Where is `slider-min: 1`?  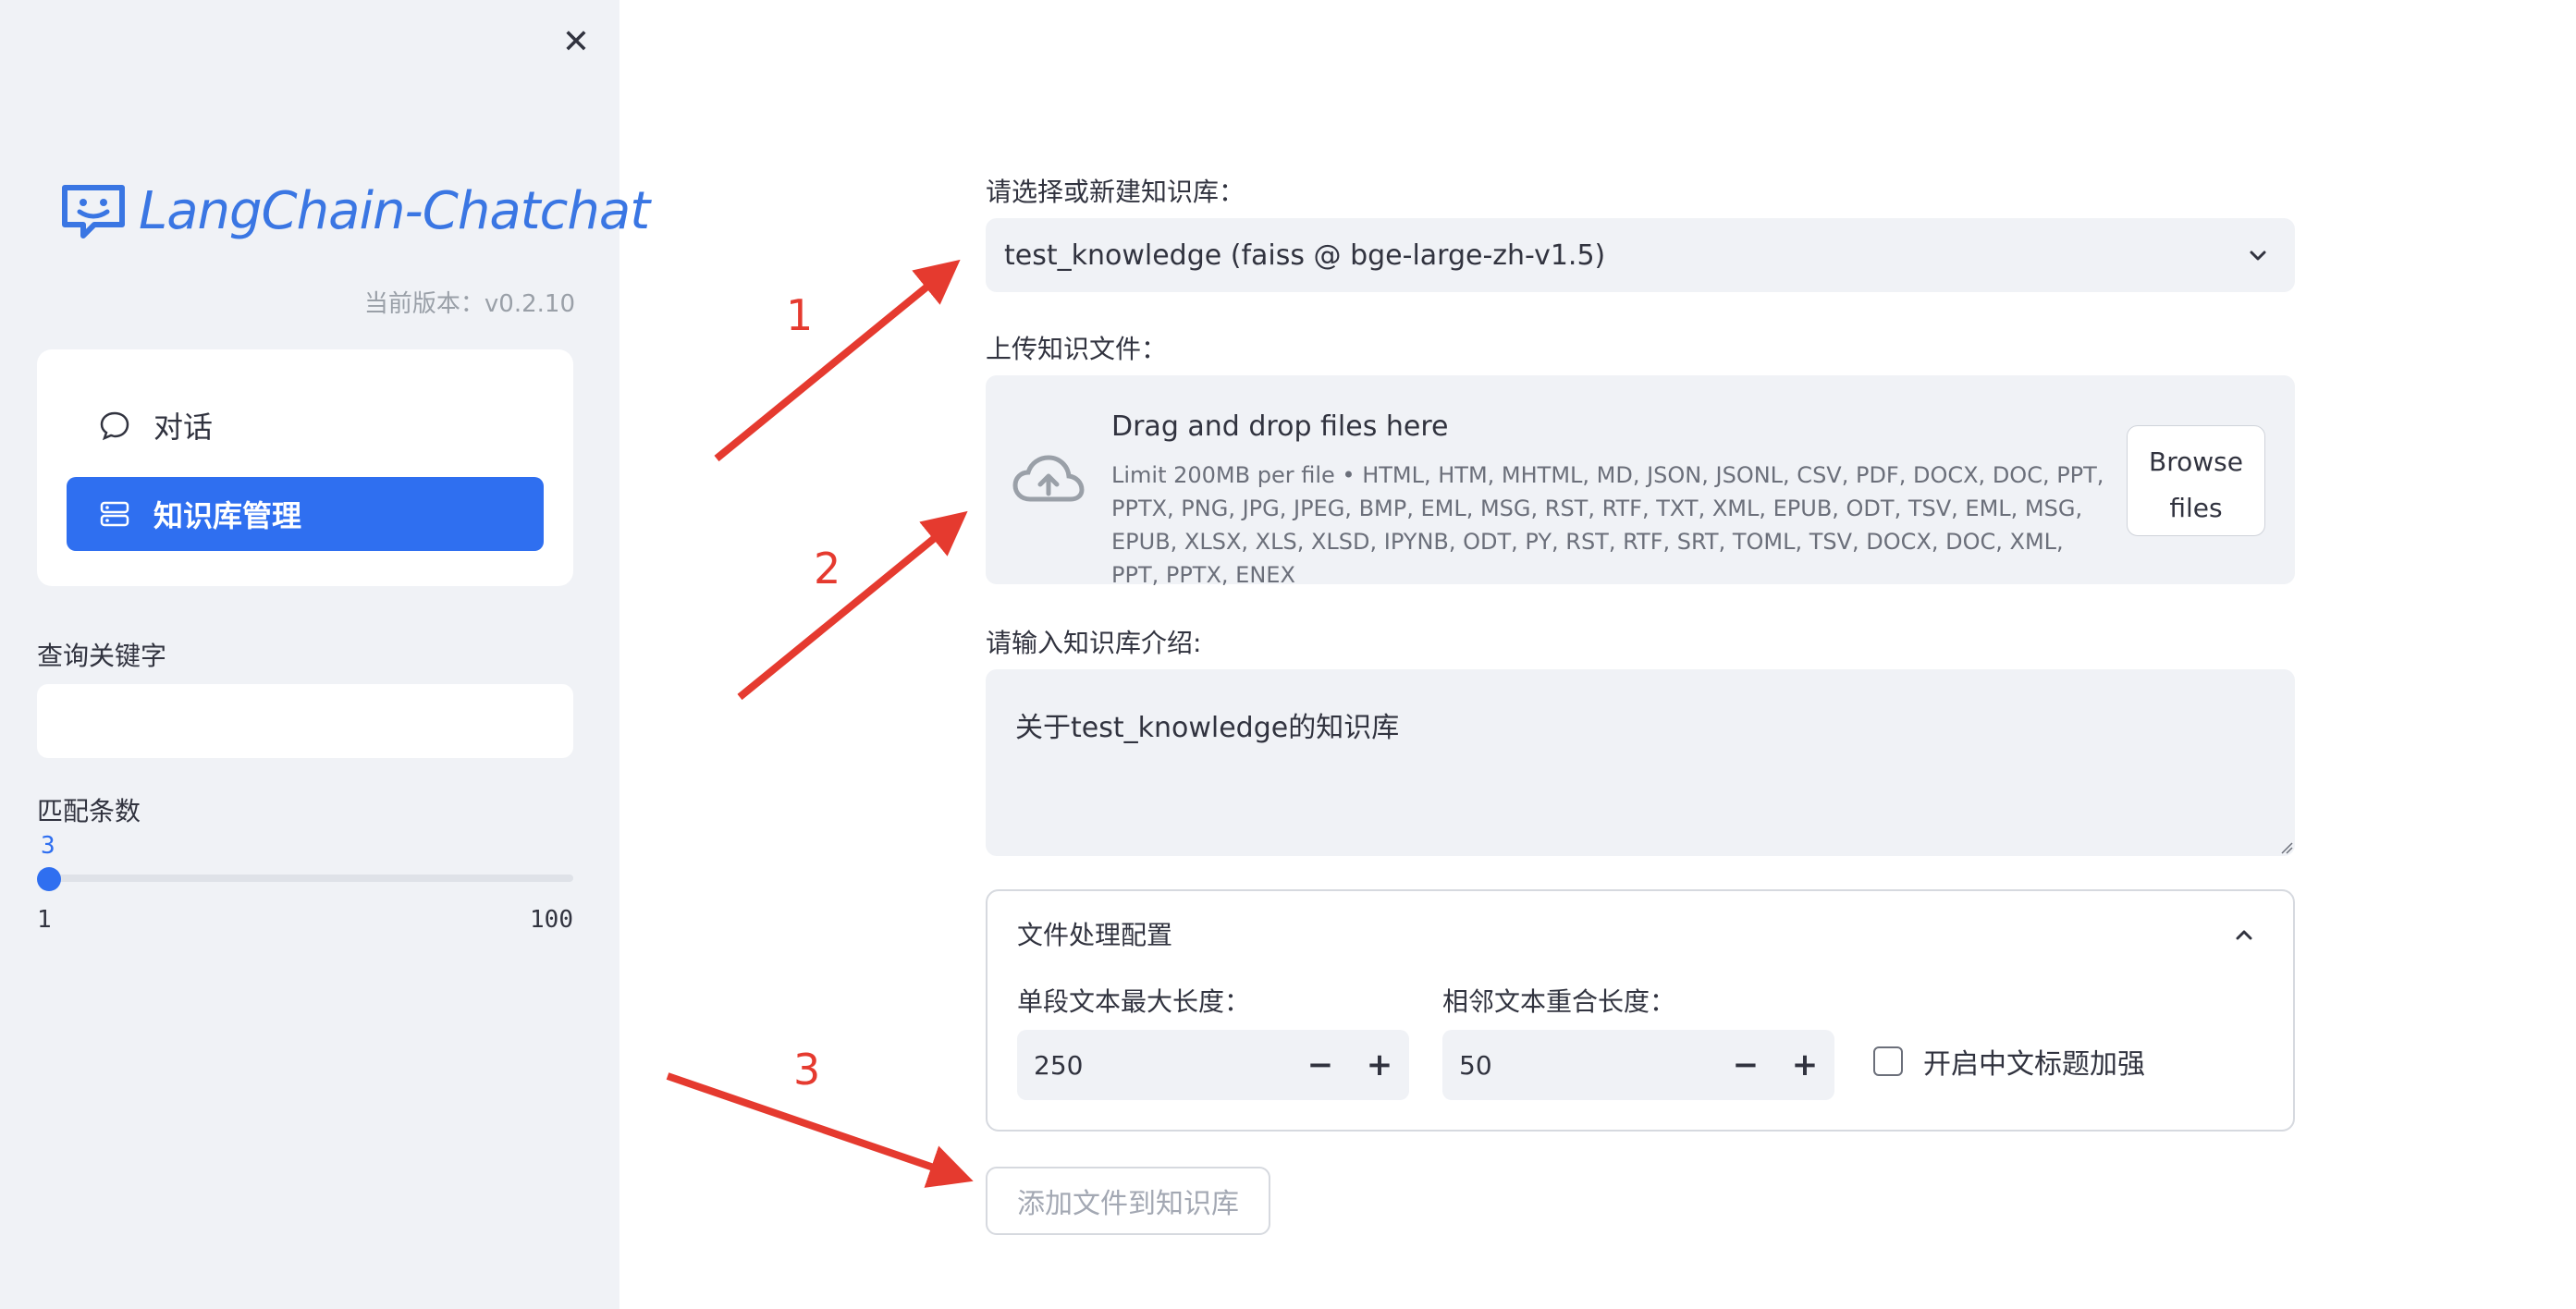 slider-min: 1 is located at coordinates (44, 920).